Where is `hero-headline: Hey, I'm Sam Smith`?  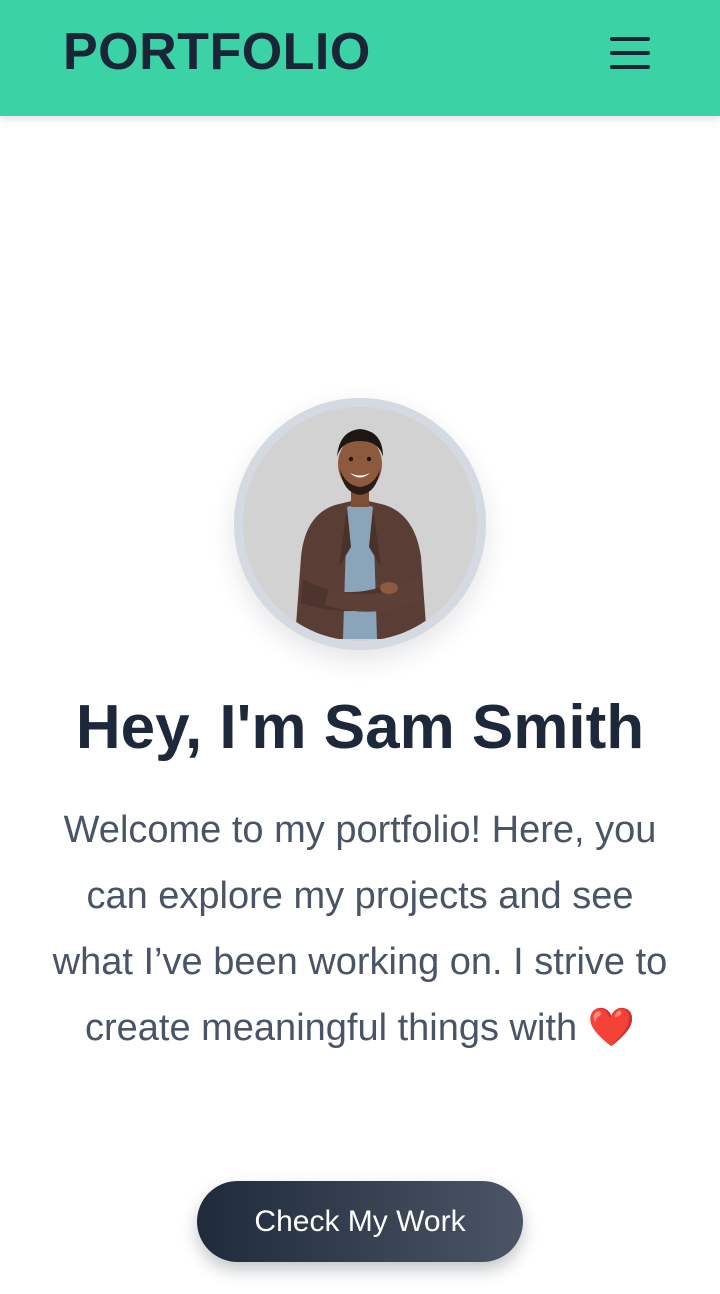 hero-headline: Hey, I'm Sam Smith is located at coordinates (360, 727).